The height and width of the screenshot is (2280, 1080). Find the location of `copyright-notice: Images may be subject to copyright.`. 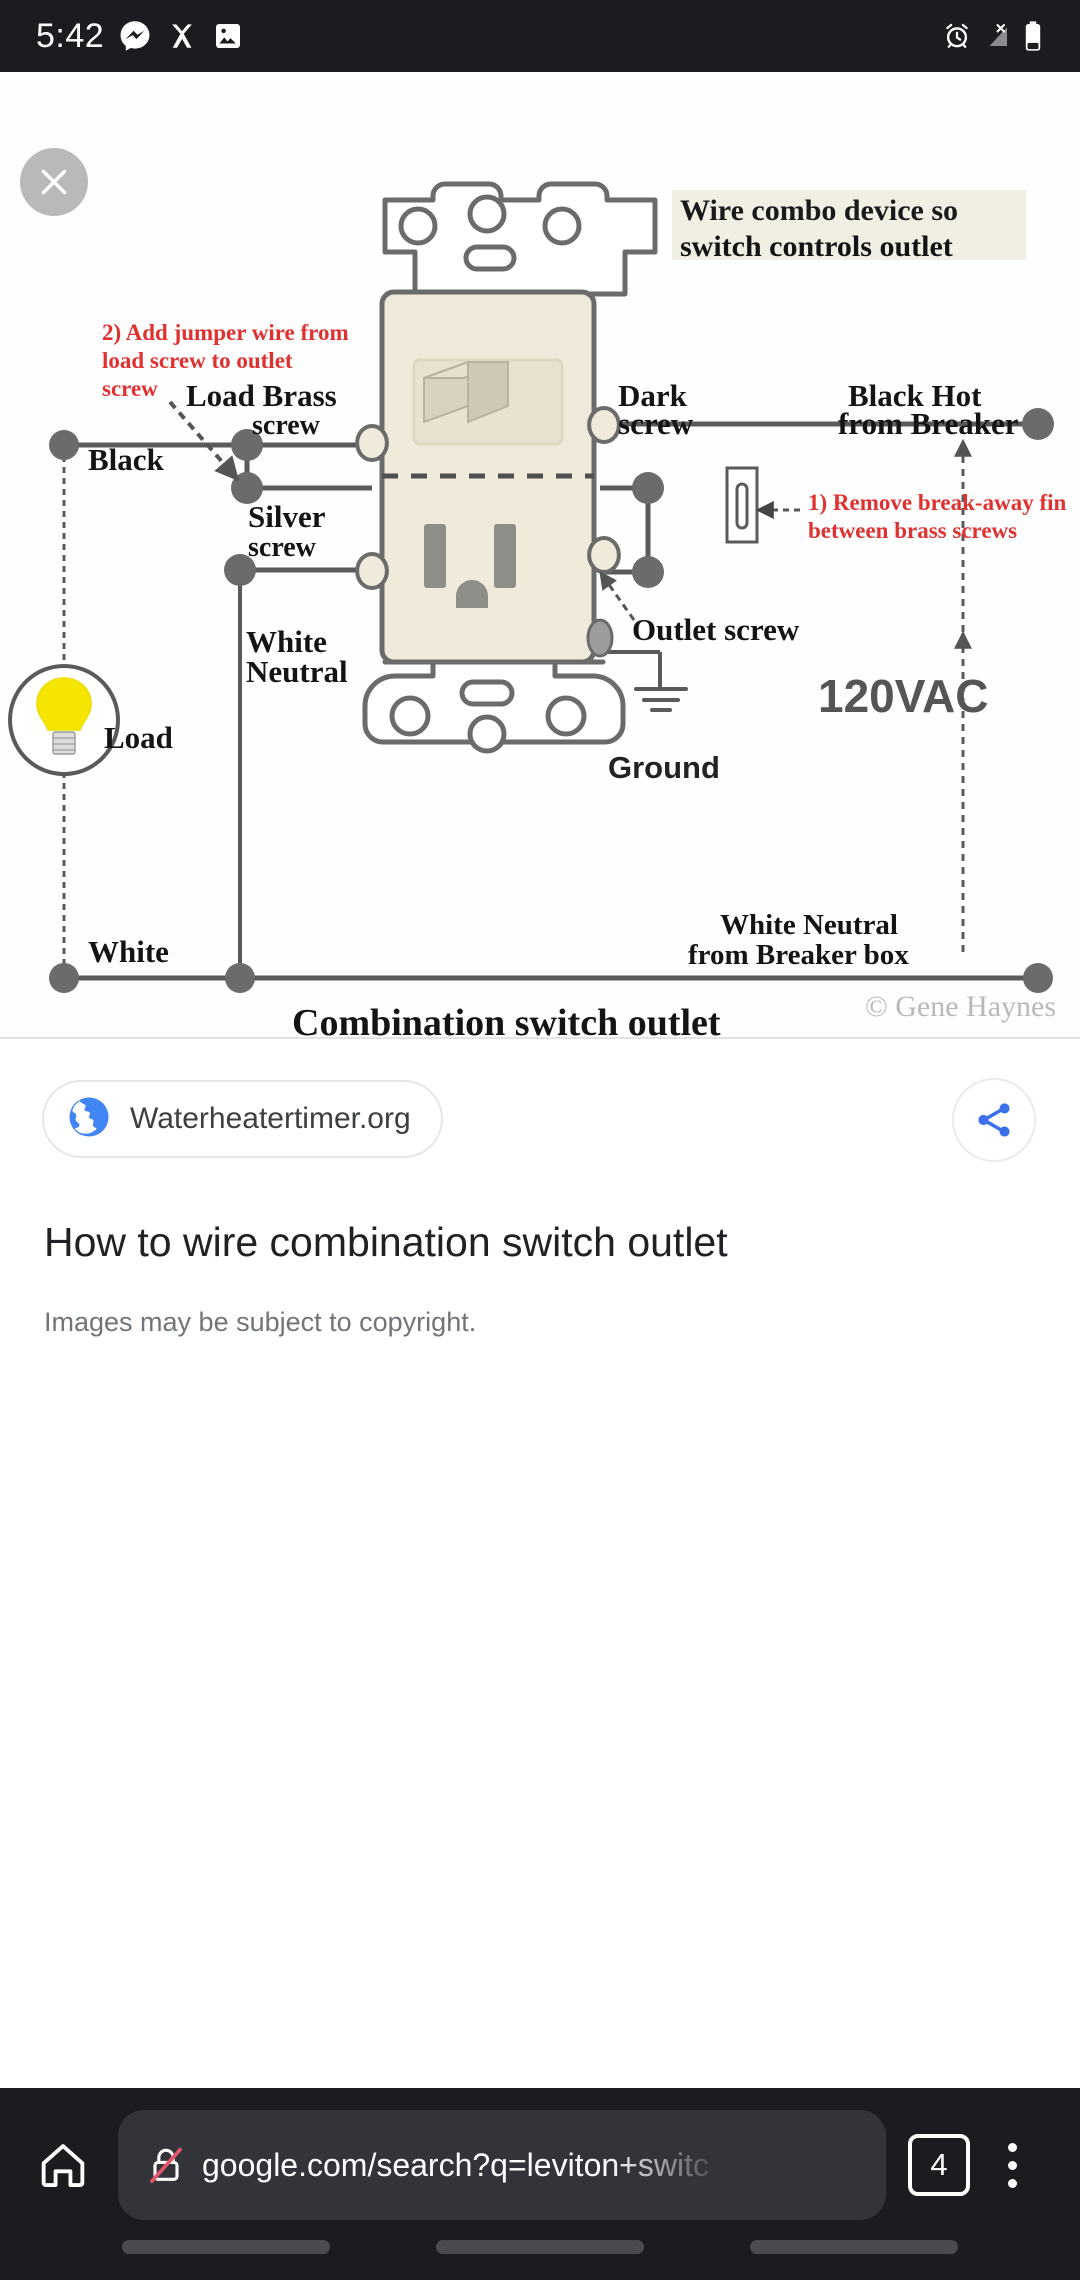

copyright-notice: Images may be subject to copyright. is located at coordinates (260, 1322).